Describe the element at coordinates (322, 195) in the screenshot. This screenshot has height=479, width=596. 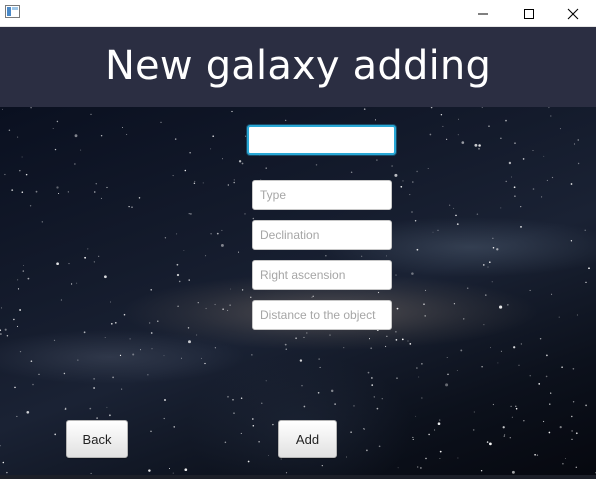
I see `type-input` at that location.